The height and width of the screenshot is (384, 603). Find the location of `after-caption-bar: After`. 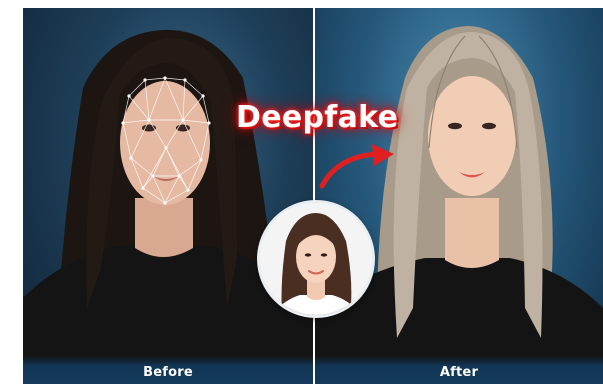

after-caption-bar: After is located at coordinates (459, 370).